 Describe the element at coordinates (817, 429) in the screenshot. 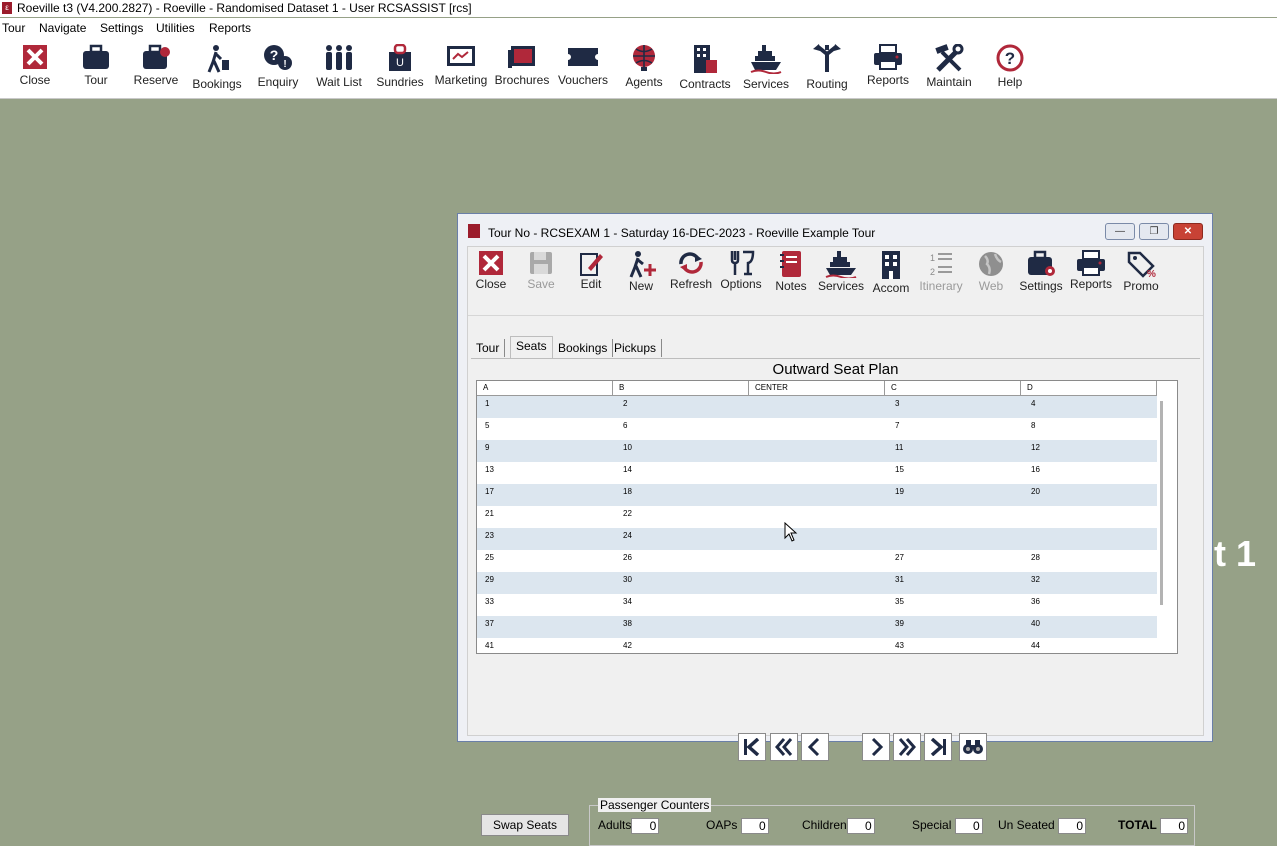

I see `seat-row: 5 6 7 8` at that location.